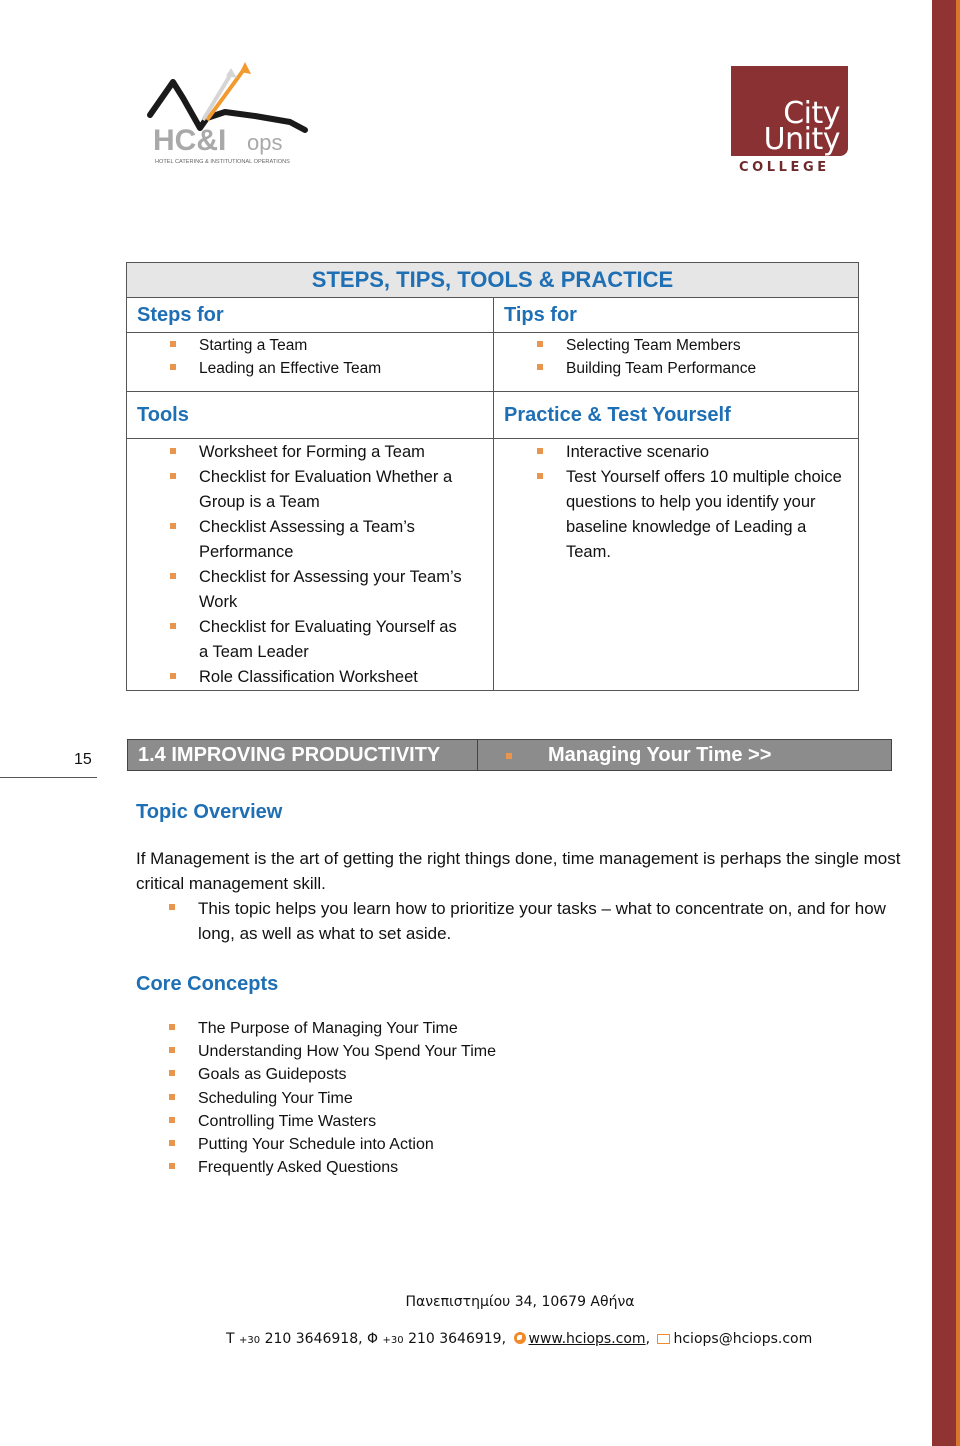 The image size is (960, 1446). I want to click on fax-number: 210 3646919,, so click(457, 1339).